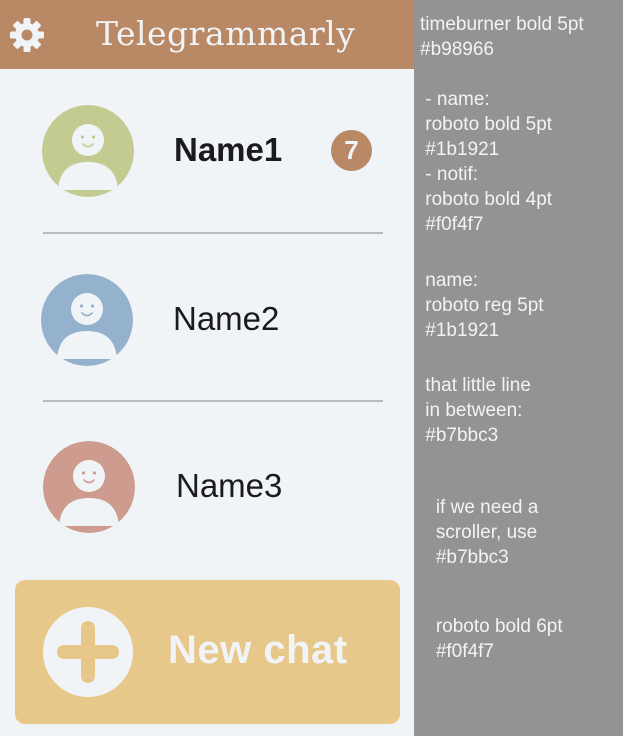 The width and height of the screenshot is (623, 736). Describe the element at coordinates (228, 149) in the screenshot. I see `contact-name: Name1` at that location.